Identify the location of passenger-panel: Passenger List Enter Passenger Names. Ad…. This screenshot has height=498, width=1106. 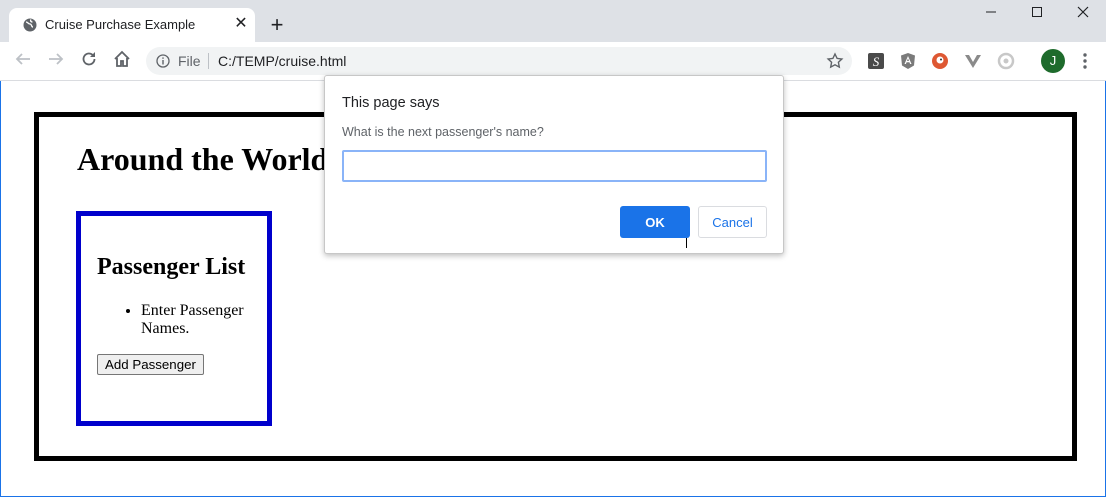
(174, 318).